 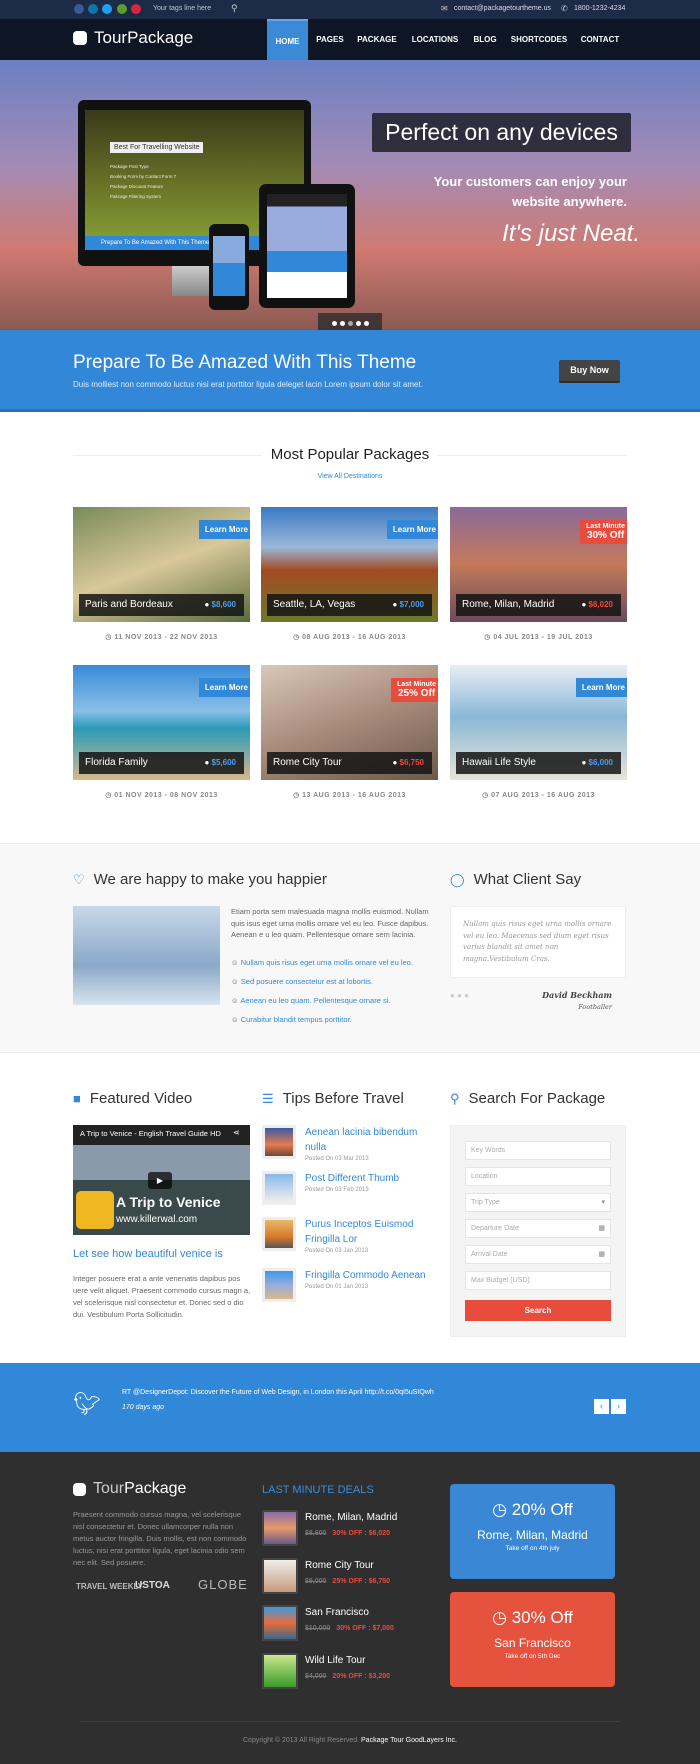 I want to click on slider-dots, so click(x=350, y=321).